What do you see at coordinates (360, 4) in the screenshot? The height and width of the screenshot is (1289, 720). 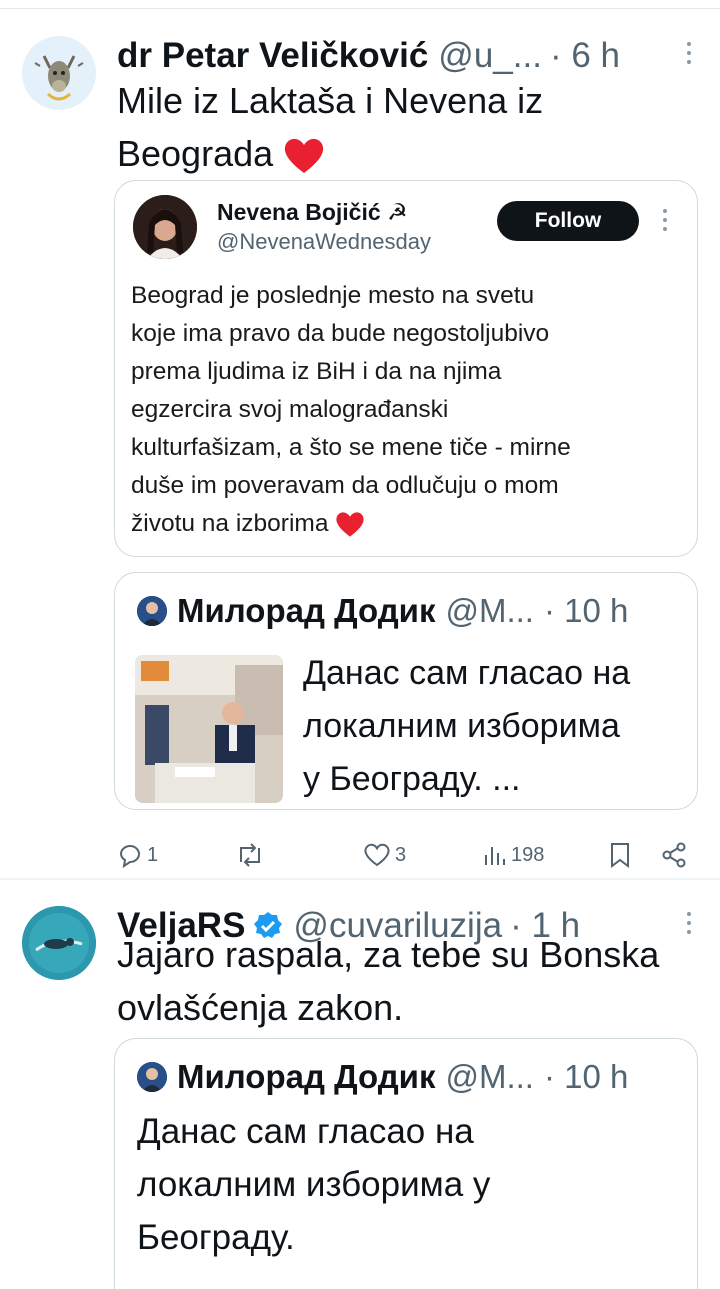 I see `top-divider` at bounding box center [360, 4].